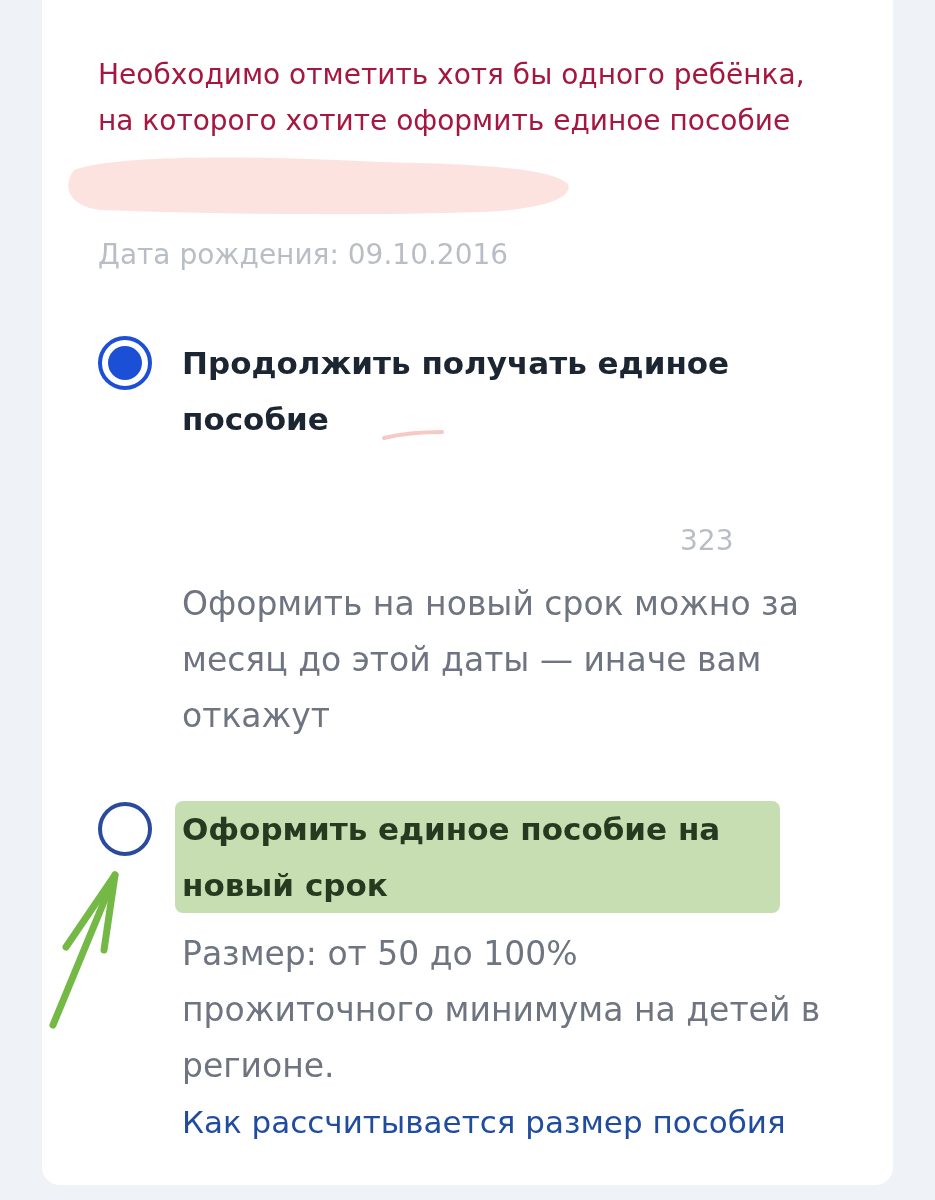 Image resolution: width=935 pixels, height=1200 pixels. What do you see at coordinates (303, 255) in the screenshot?
I see `birth-date: Дата рождения: 09.10.2016` at bounding box center [303, 255].